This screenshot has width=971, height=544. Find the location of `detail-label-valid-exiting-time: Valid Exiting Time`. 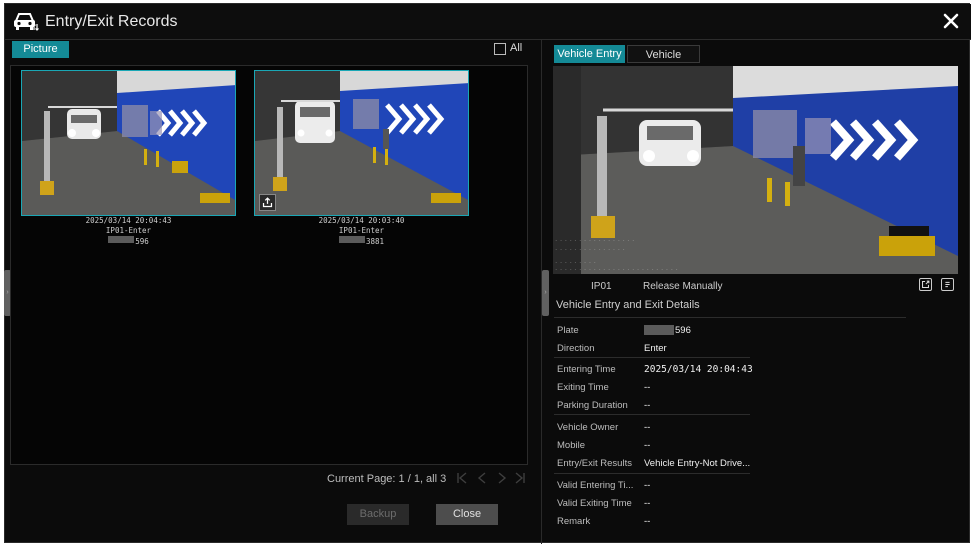

detail-label-valid-exiting-time: Valid Exiting Time is located at coordinates (594, 503).